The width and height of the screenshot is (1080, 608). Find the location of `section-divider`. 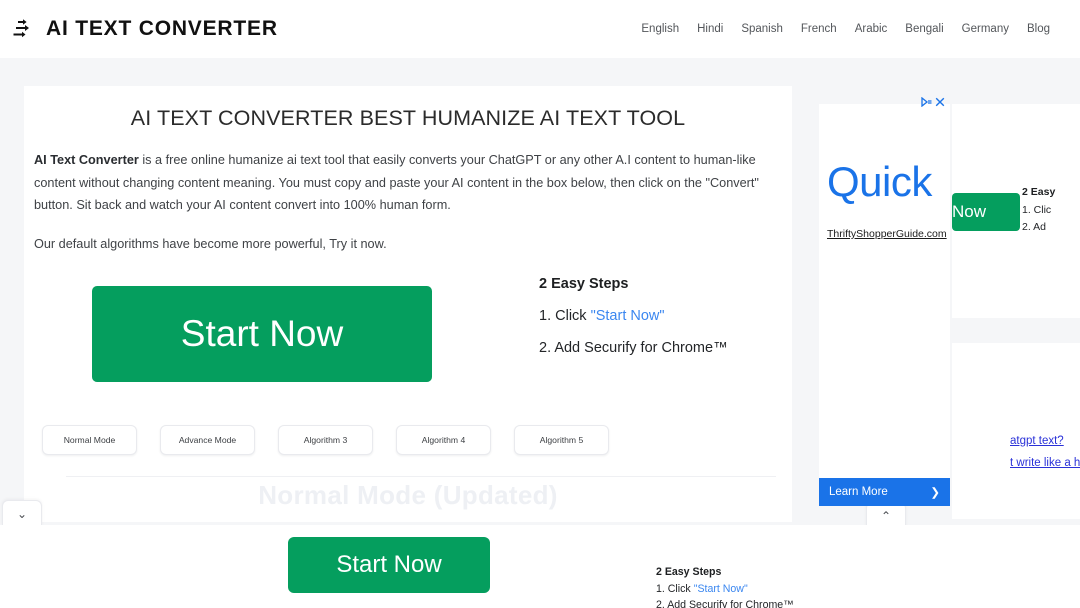

section-divider is located at coordinates (421, 476).